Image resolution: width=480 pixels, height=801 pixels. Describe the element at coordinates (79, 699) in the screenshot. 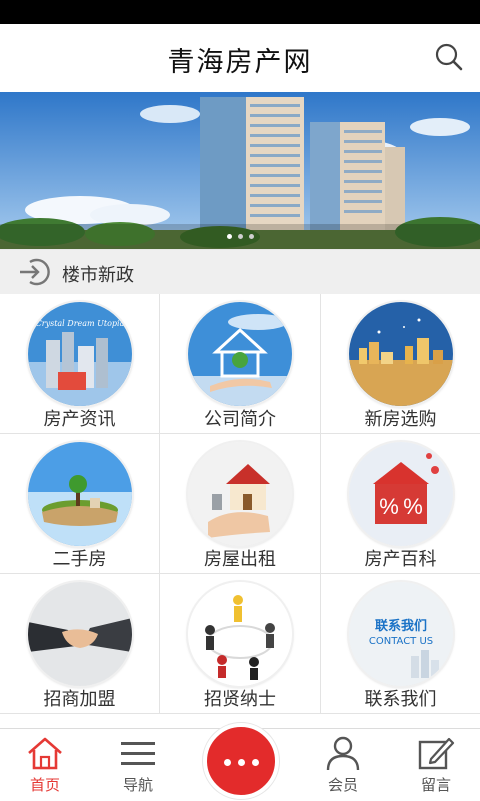

I see `grid-item-label: 招商加盟` at that location.